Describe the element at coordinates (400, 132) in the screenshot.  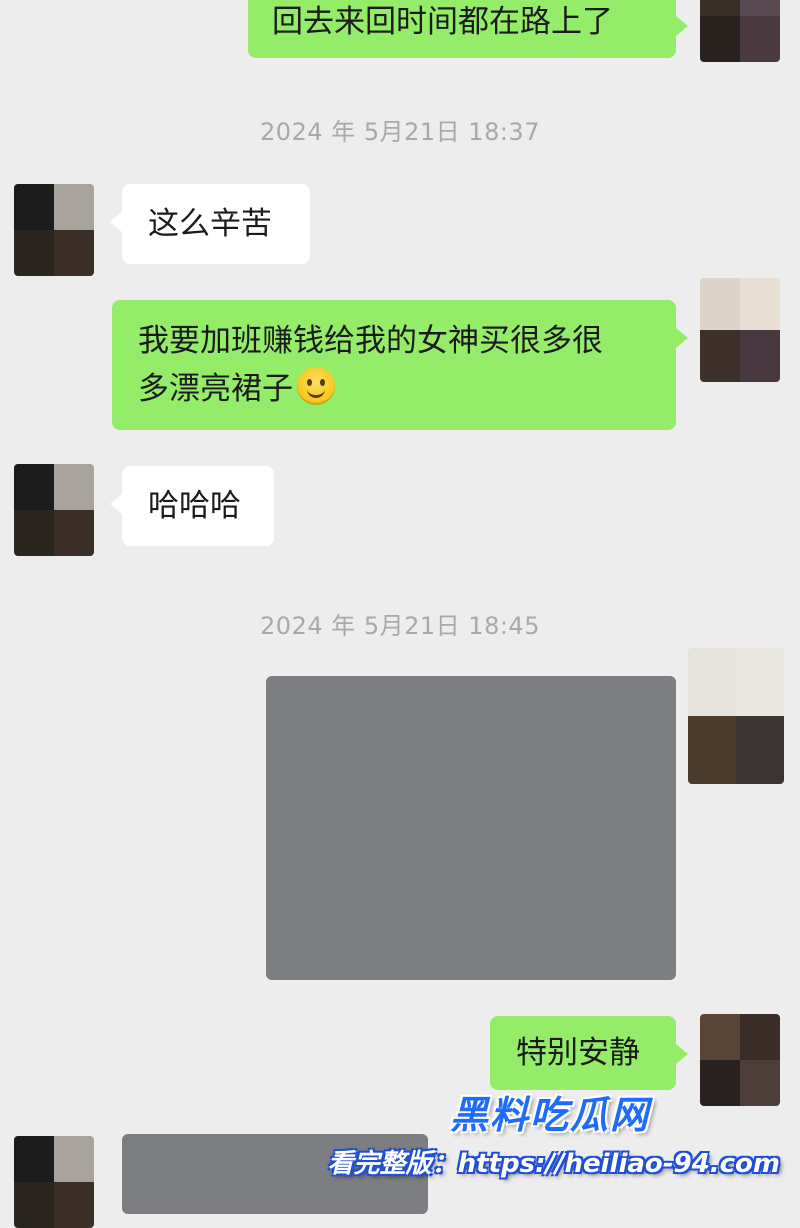
I see `timestamp: 2024 年 5月21日 18:37` at that location.